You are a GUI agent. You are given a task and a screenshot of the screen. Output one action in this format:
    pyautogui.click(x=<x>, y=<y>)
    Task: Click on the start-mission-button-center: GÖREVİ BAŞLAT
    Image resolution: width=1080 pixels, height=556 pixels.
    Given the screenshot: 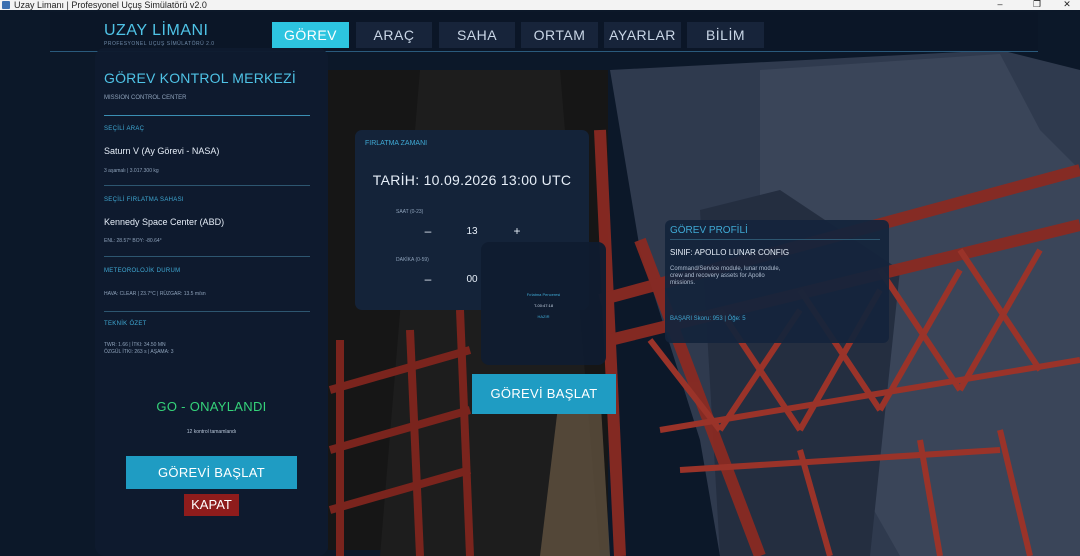 What is the action you would take?
    pyautogui.click(x=544, y=394)
    